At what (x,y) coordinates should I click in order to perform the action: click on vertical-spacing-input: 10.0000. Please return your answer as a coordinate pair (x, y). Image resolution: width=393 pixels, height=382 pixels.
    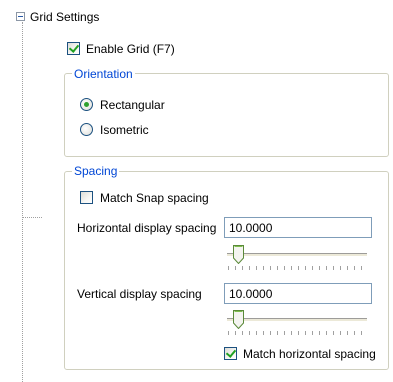
    Looking at the image, I should click on (298, 293).